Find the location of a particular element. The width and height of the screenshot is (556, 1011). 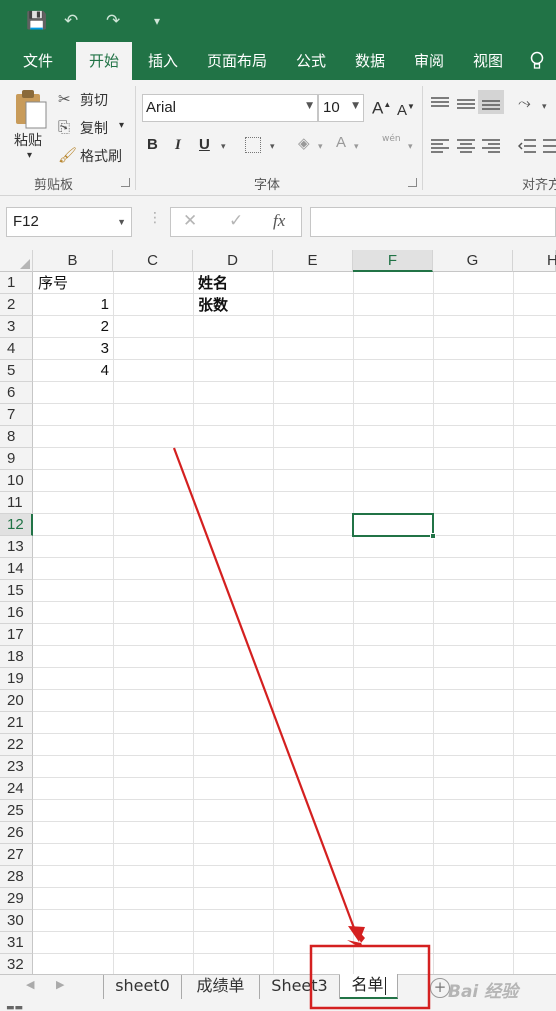

tab-review: 审阅 is located at coordinates (429, 61).